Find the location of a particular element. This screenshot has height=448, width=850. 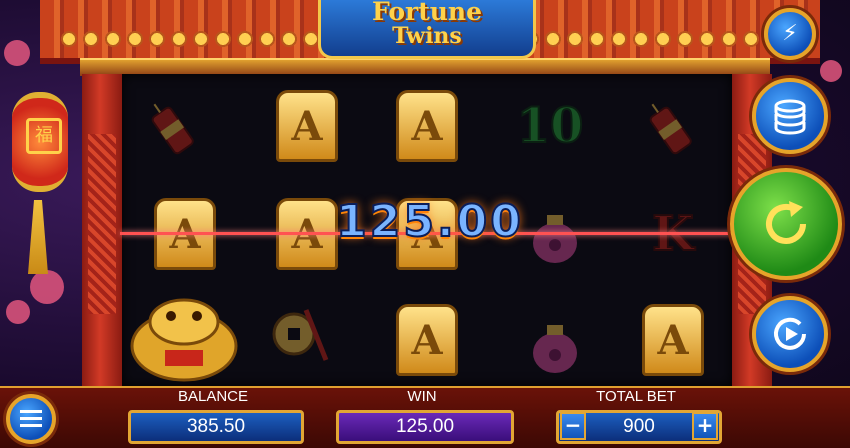

win-label: WIN is located at coordinates (422, 396).